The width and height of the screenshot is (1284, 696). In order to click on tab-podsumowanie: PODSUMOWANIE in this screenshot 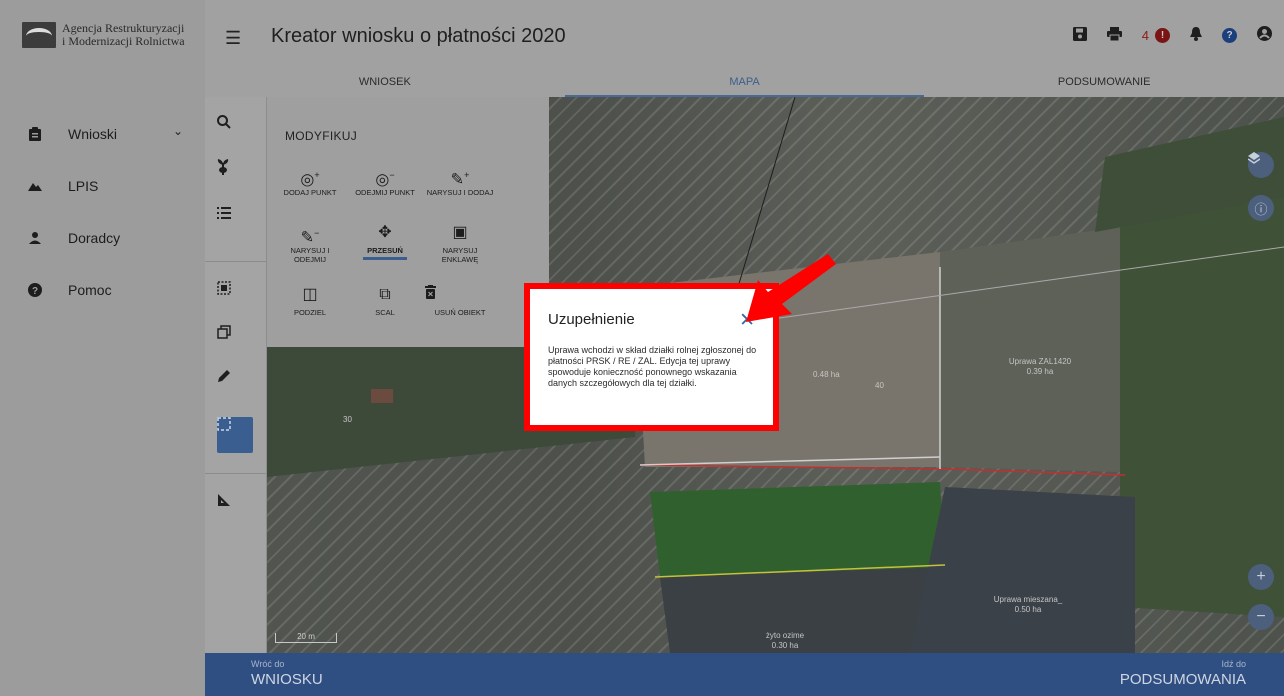, I will do `click(1104, 82)`.